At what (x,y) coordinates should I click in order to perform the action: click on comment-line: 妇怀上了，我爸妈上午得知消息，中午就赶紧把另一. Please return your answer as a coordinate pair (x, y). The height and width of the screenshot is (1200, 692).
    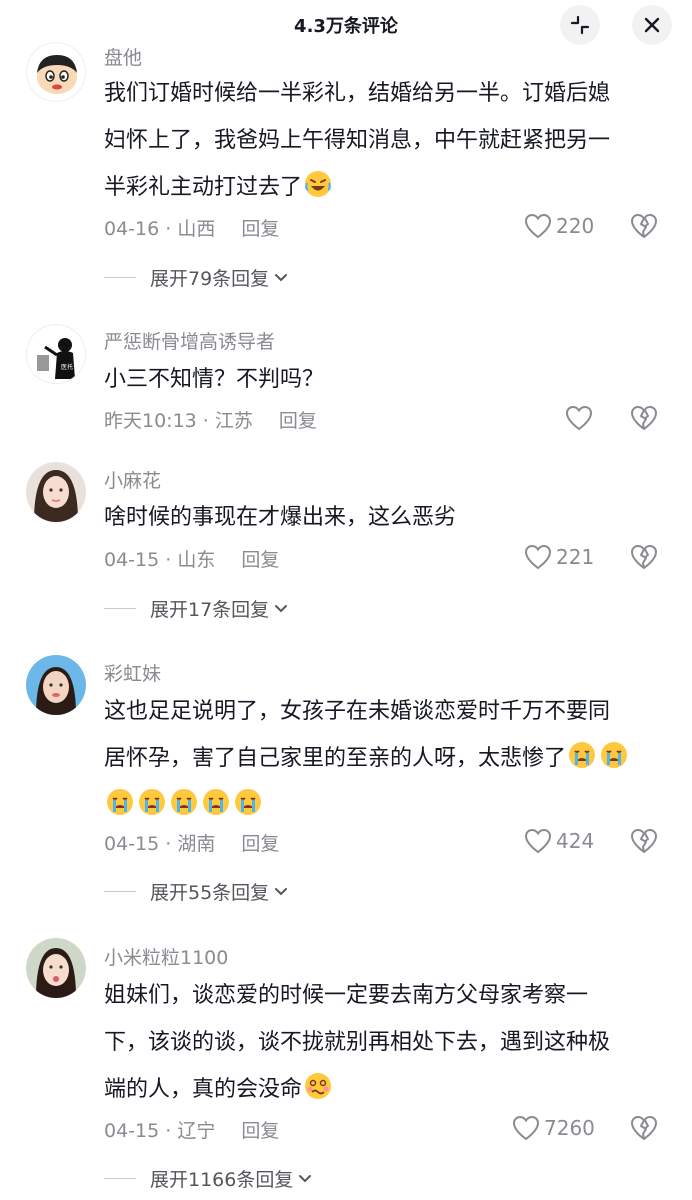
    Looking at the image, I should click on (357, 140).